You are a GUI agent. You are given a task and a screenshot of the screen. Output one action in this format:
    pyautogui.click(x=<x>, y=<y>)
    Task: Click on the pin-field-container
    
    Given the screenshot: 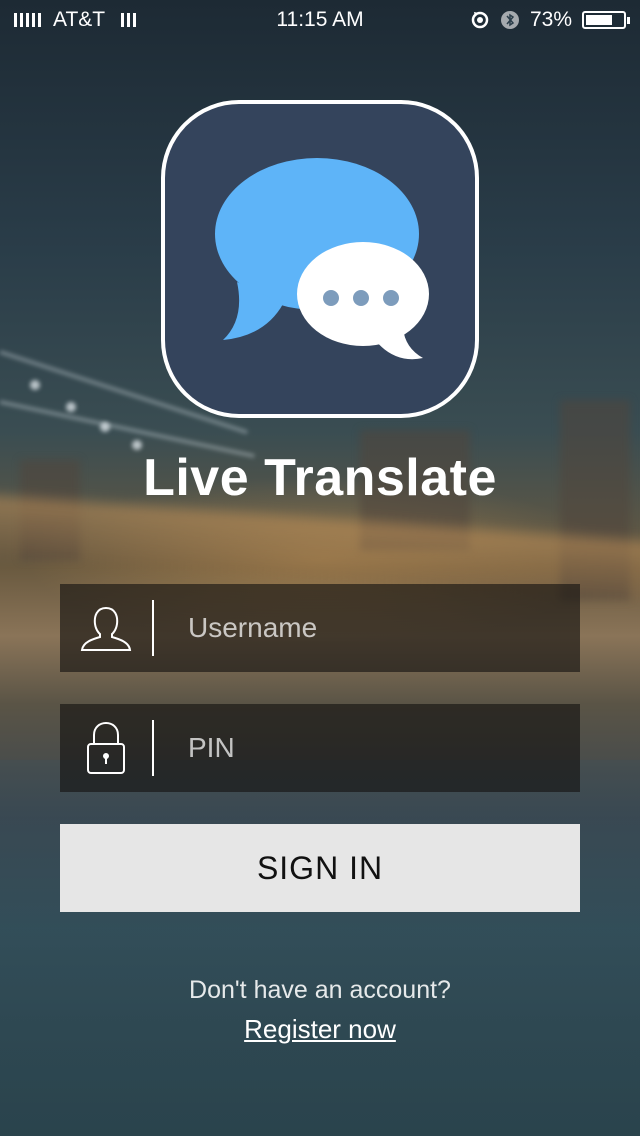 What is the action you would take?
    pyautogui.click(x=320, y=748)
    